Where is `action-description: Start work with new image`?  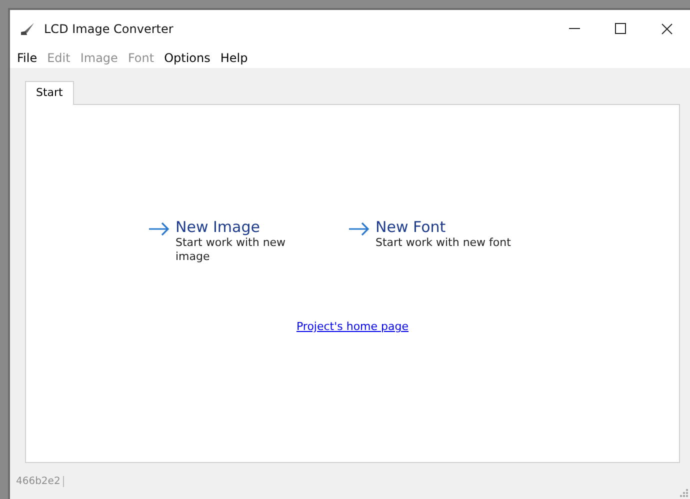
action-description: Start work with new image is located at coordinates (231, 250).